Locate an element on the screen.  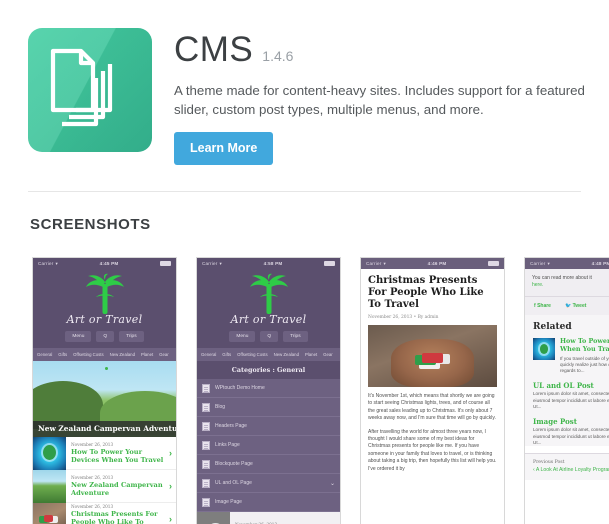
list-item: Links Page is located at coordinates (268, 445).